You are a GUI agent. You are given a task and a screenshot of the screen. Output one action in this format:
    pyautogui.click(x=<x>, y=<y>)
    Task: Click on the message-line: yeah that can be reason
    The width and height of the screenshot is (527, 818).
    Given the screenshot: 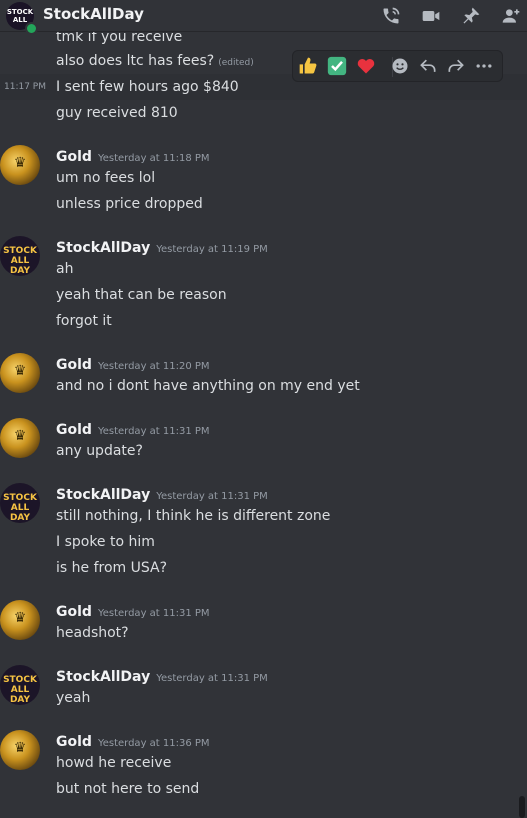 What is the action you would take?
    pyautogui.click(x=141, y=295)
    